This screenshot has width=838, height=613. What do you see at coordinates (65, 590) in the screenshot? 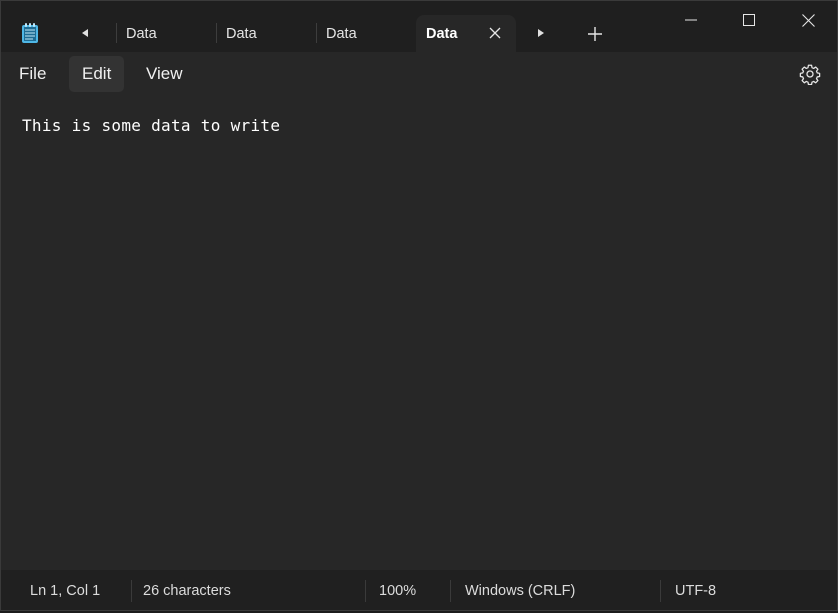
I see `cursor-position: Ln 1, Col 1` at bounding box center [65, 590].